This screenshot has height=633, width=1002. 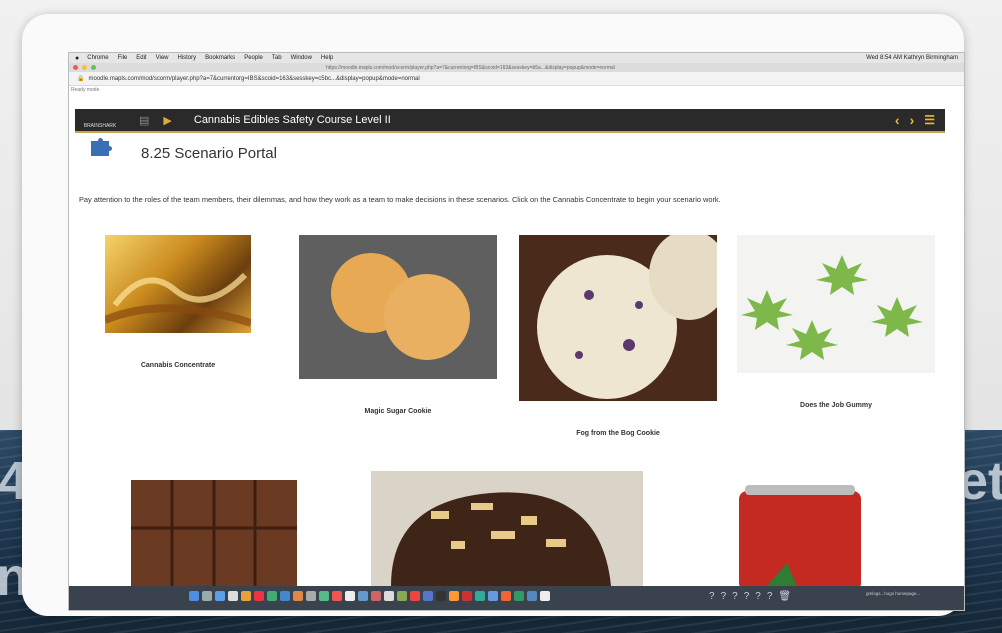 I want to click on card-caption: Cannabis Concentrate, so click(x=178, y=365).